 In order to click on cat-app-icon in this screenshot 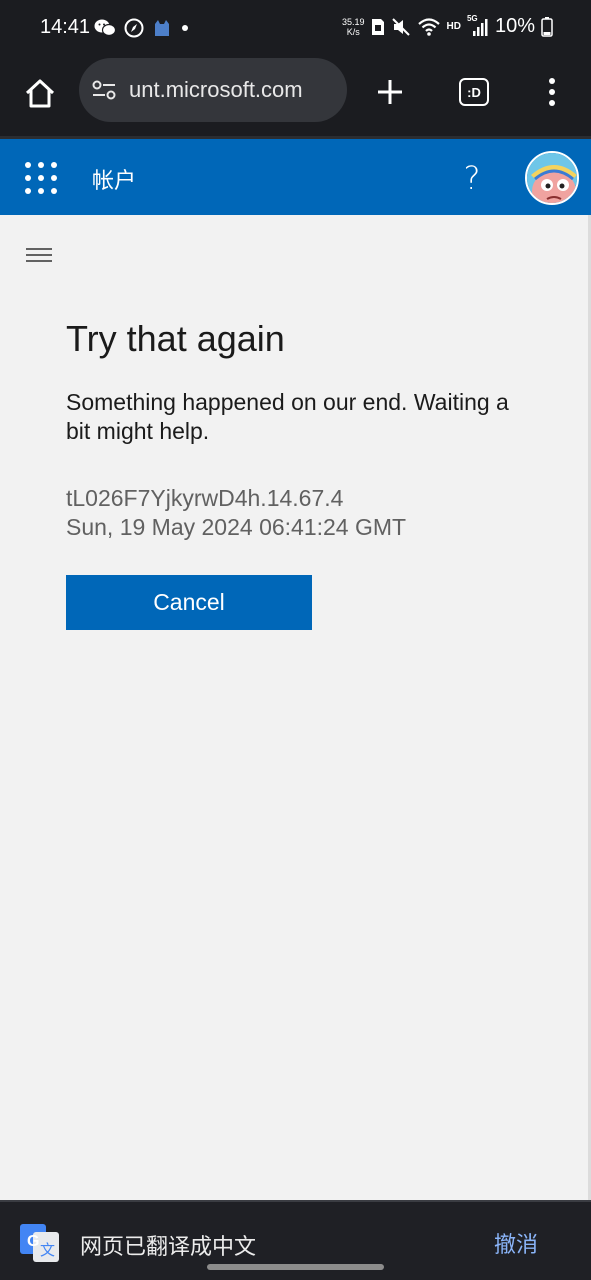, I will do `click(162, 28)`.